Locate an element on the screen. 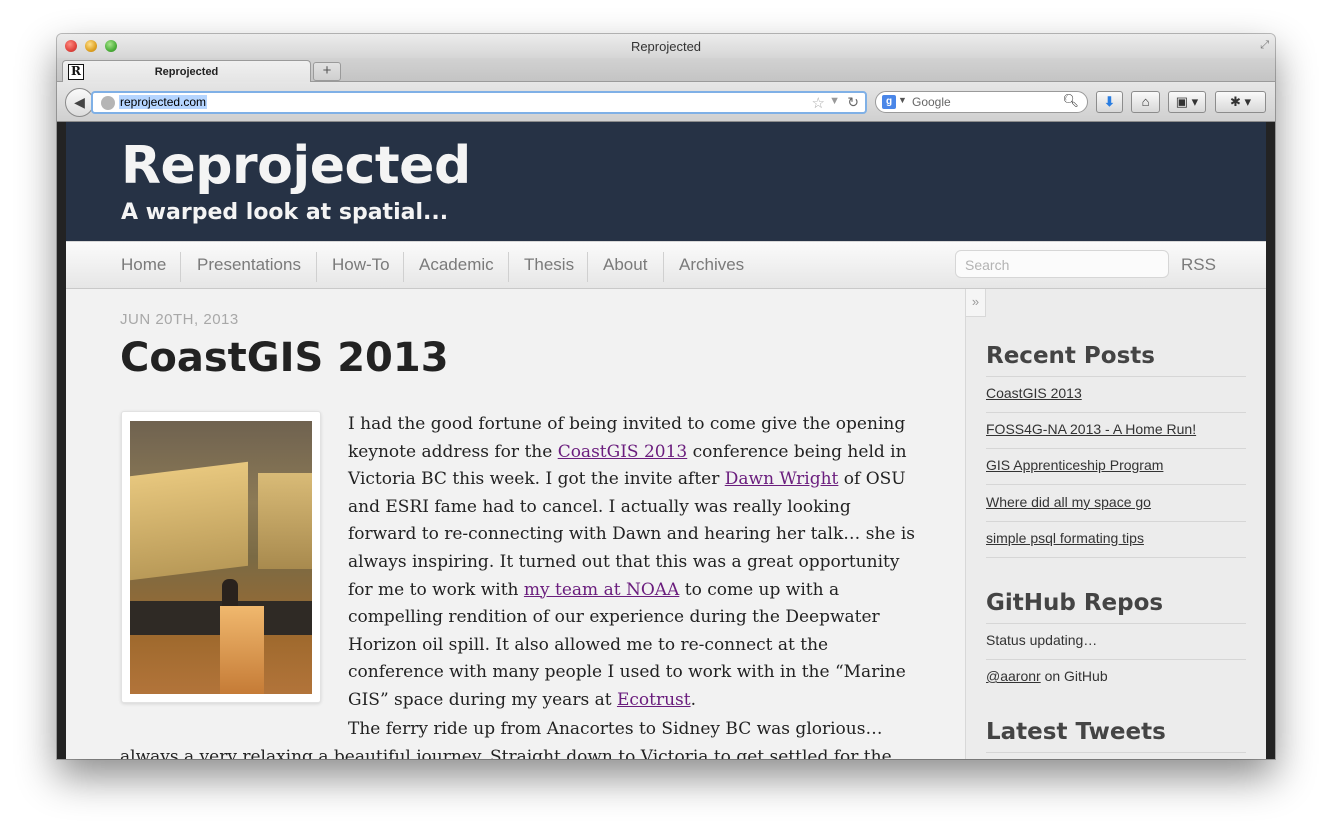 This screenshot has width=1332, height=838. new-tab-button: + is located at coordinates (327, 71).